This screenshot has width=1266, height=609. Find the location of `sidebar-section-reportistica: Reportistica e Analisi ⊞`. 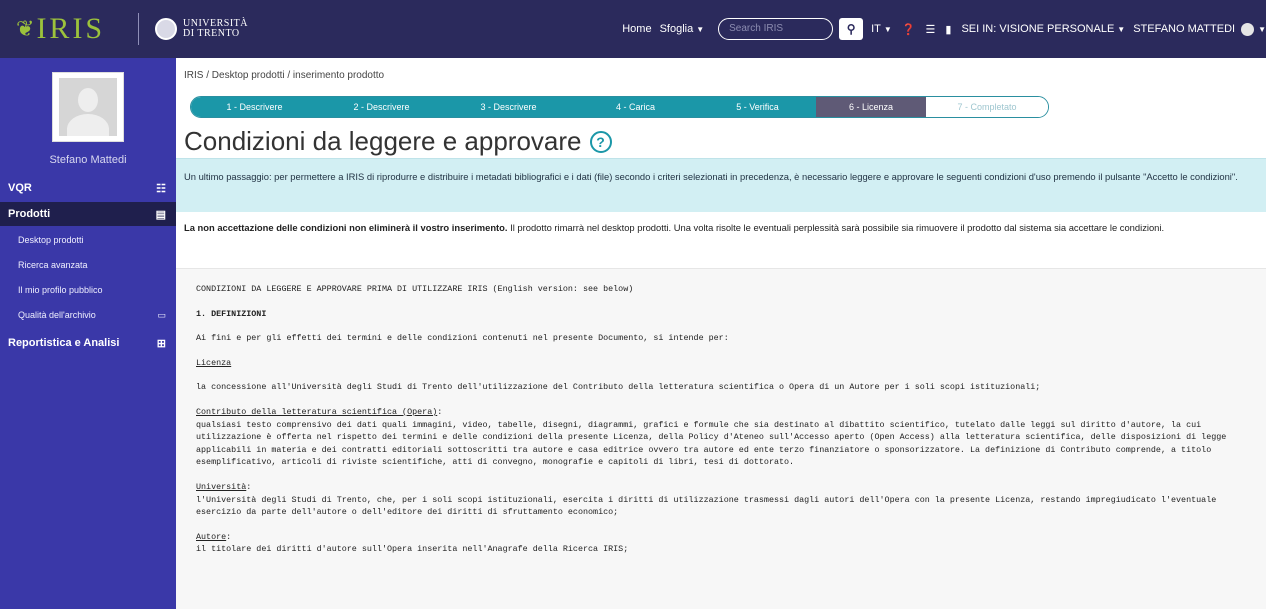

sidebar-section-reportistica: Reportistica e Analisi ⊞ is located at coordinates (88, 343).